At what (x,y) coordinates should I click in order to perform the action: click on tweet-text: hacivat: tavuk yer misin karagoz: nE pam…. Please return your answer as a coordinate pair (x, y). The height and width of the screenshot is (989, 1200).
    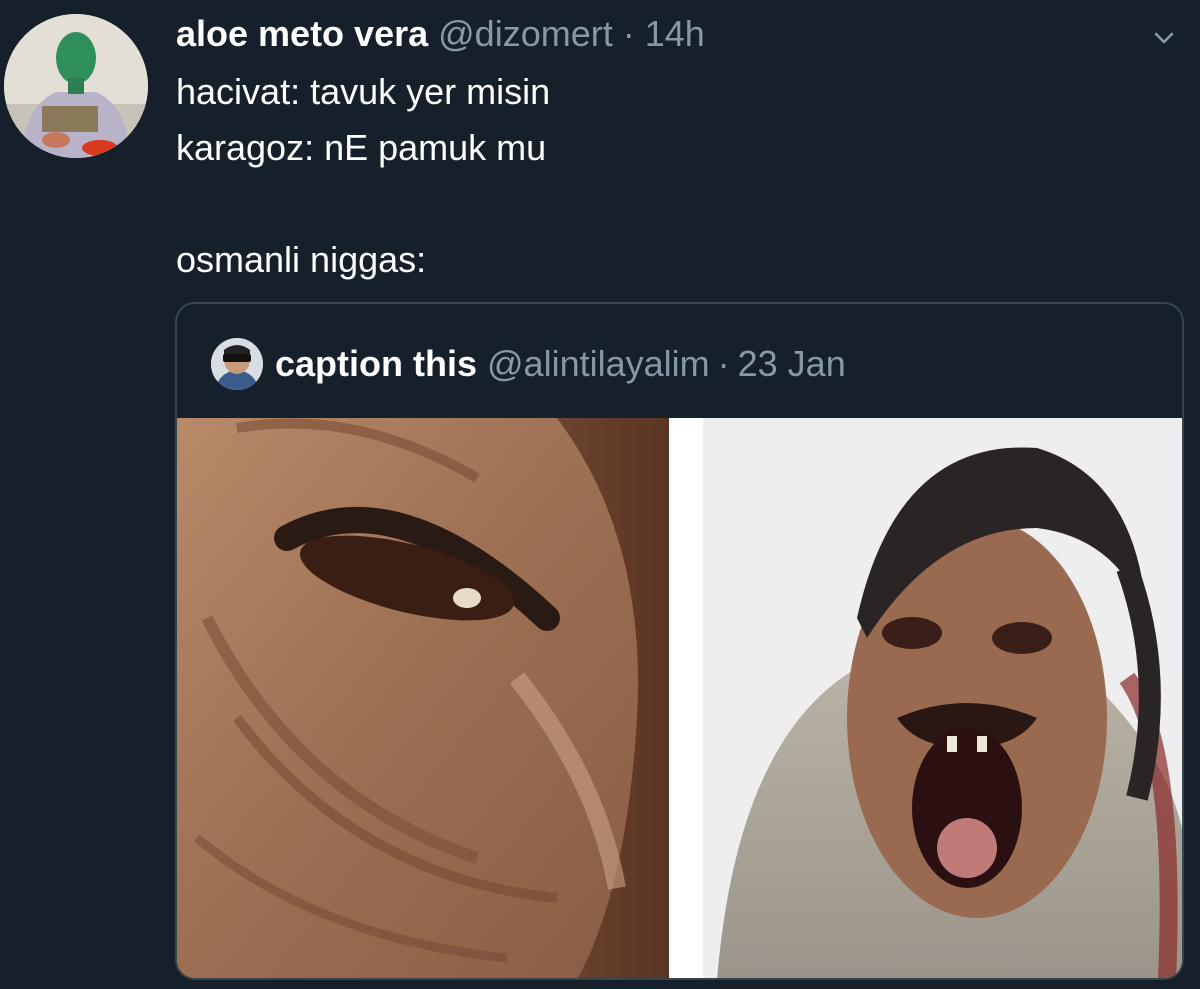
    Looking at the image, I should click on (363, 176).